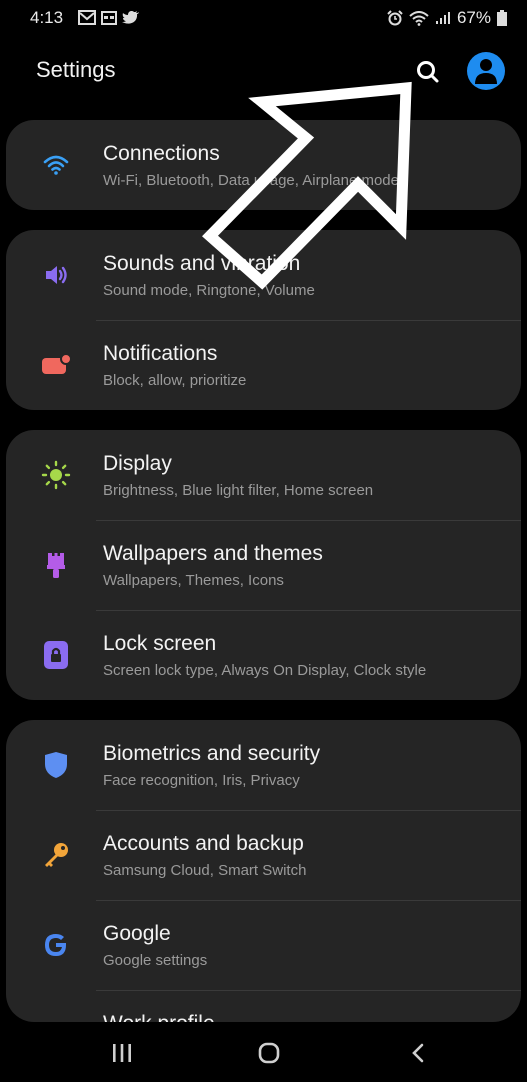 This screenshot has width=527, height=1082. I want to click on item-title: Biometrics and security, so click(212, 753).